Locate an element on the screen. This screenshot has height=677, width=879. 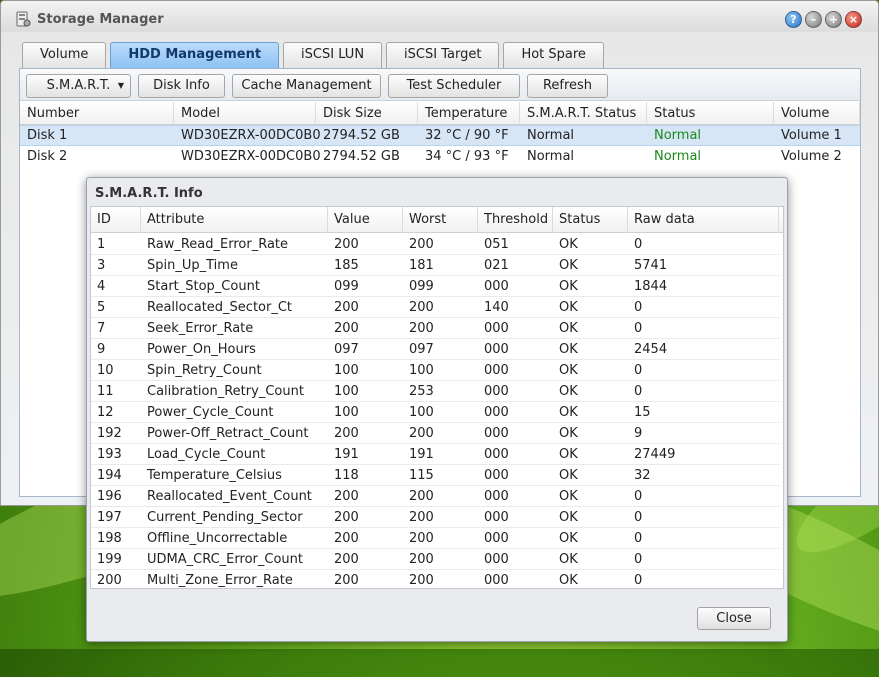
title-bar: Storage Manager ? – + × is located at coordinates (439, 19).